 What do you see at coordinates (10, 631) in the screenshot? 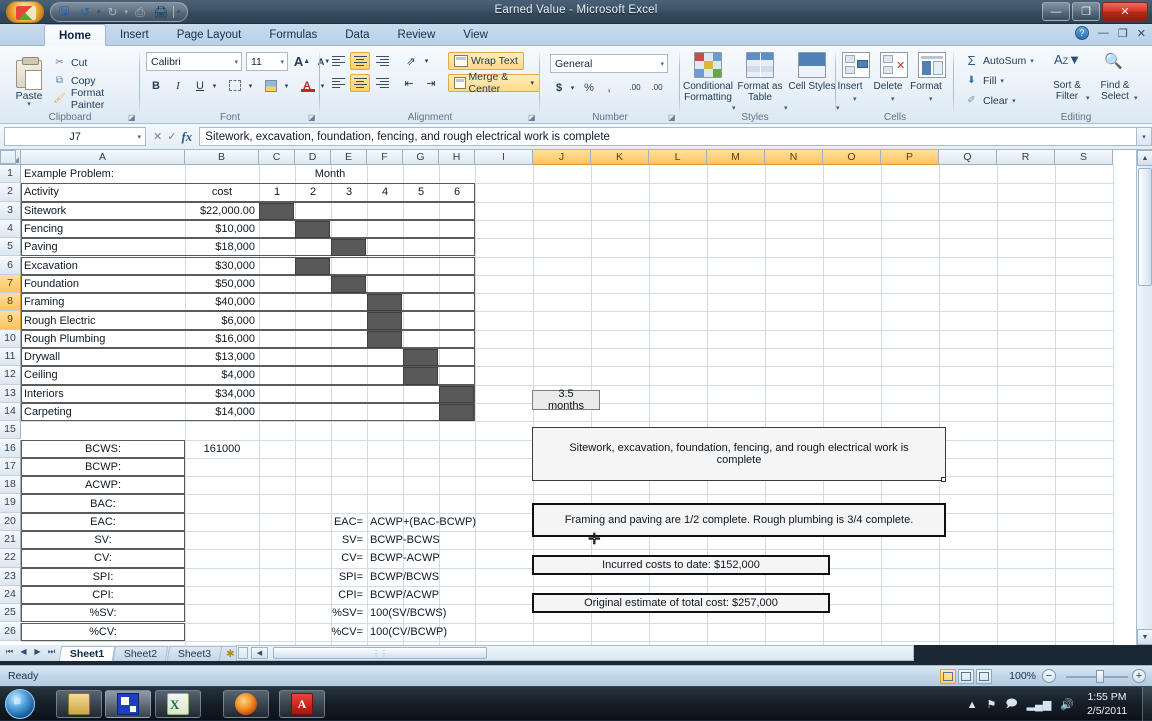
I see `row-header-26: 26` at bounding box center [10, 631].